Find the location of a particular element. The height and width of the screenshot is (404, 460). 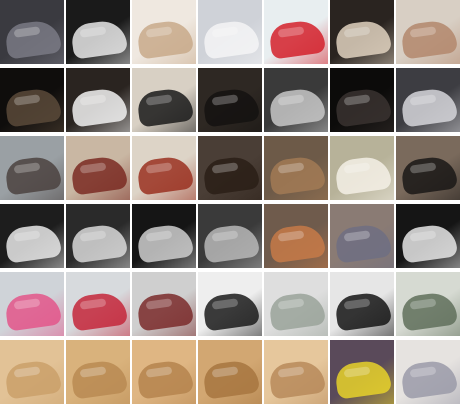

tile-beige-loafer is located at coordinates (428, 32).